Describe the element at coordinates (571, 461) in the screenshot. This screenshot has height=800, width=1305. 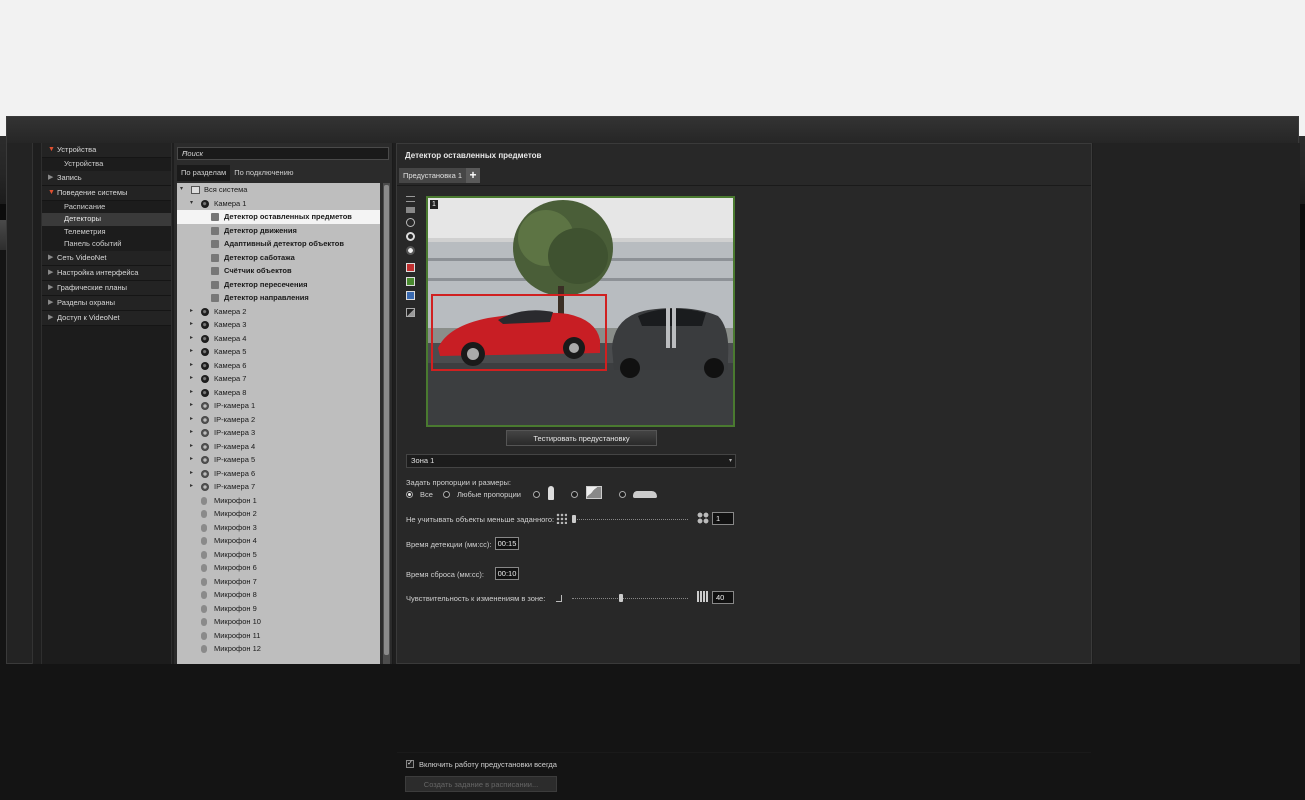
I see `zone-select: Зона 1 ▾` at that location.